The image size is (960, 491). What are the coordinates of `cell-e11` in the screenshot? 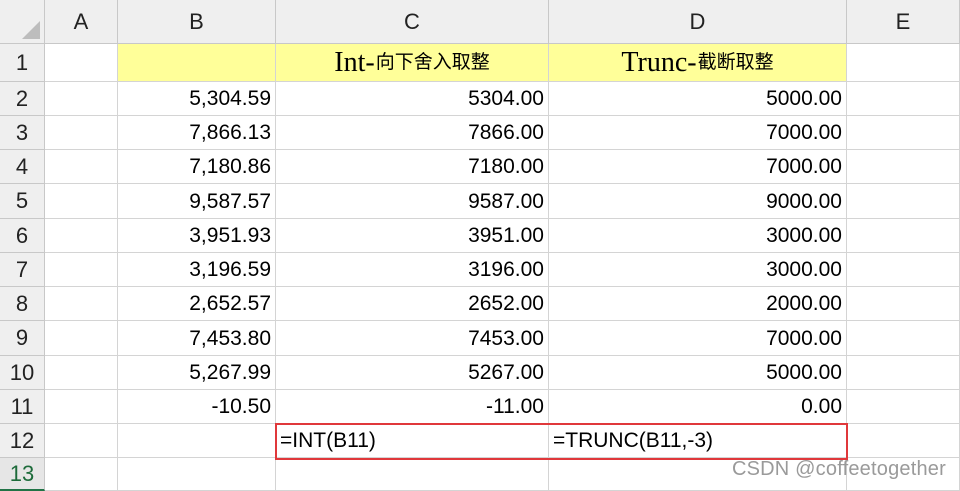 It's located at (903, 407).